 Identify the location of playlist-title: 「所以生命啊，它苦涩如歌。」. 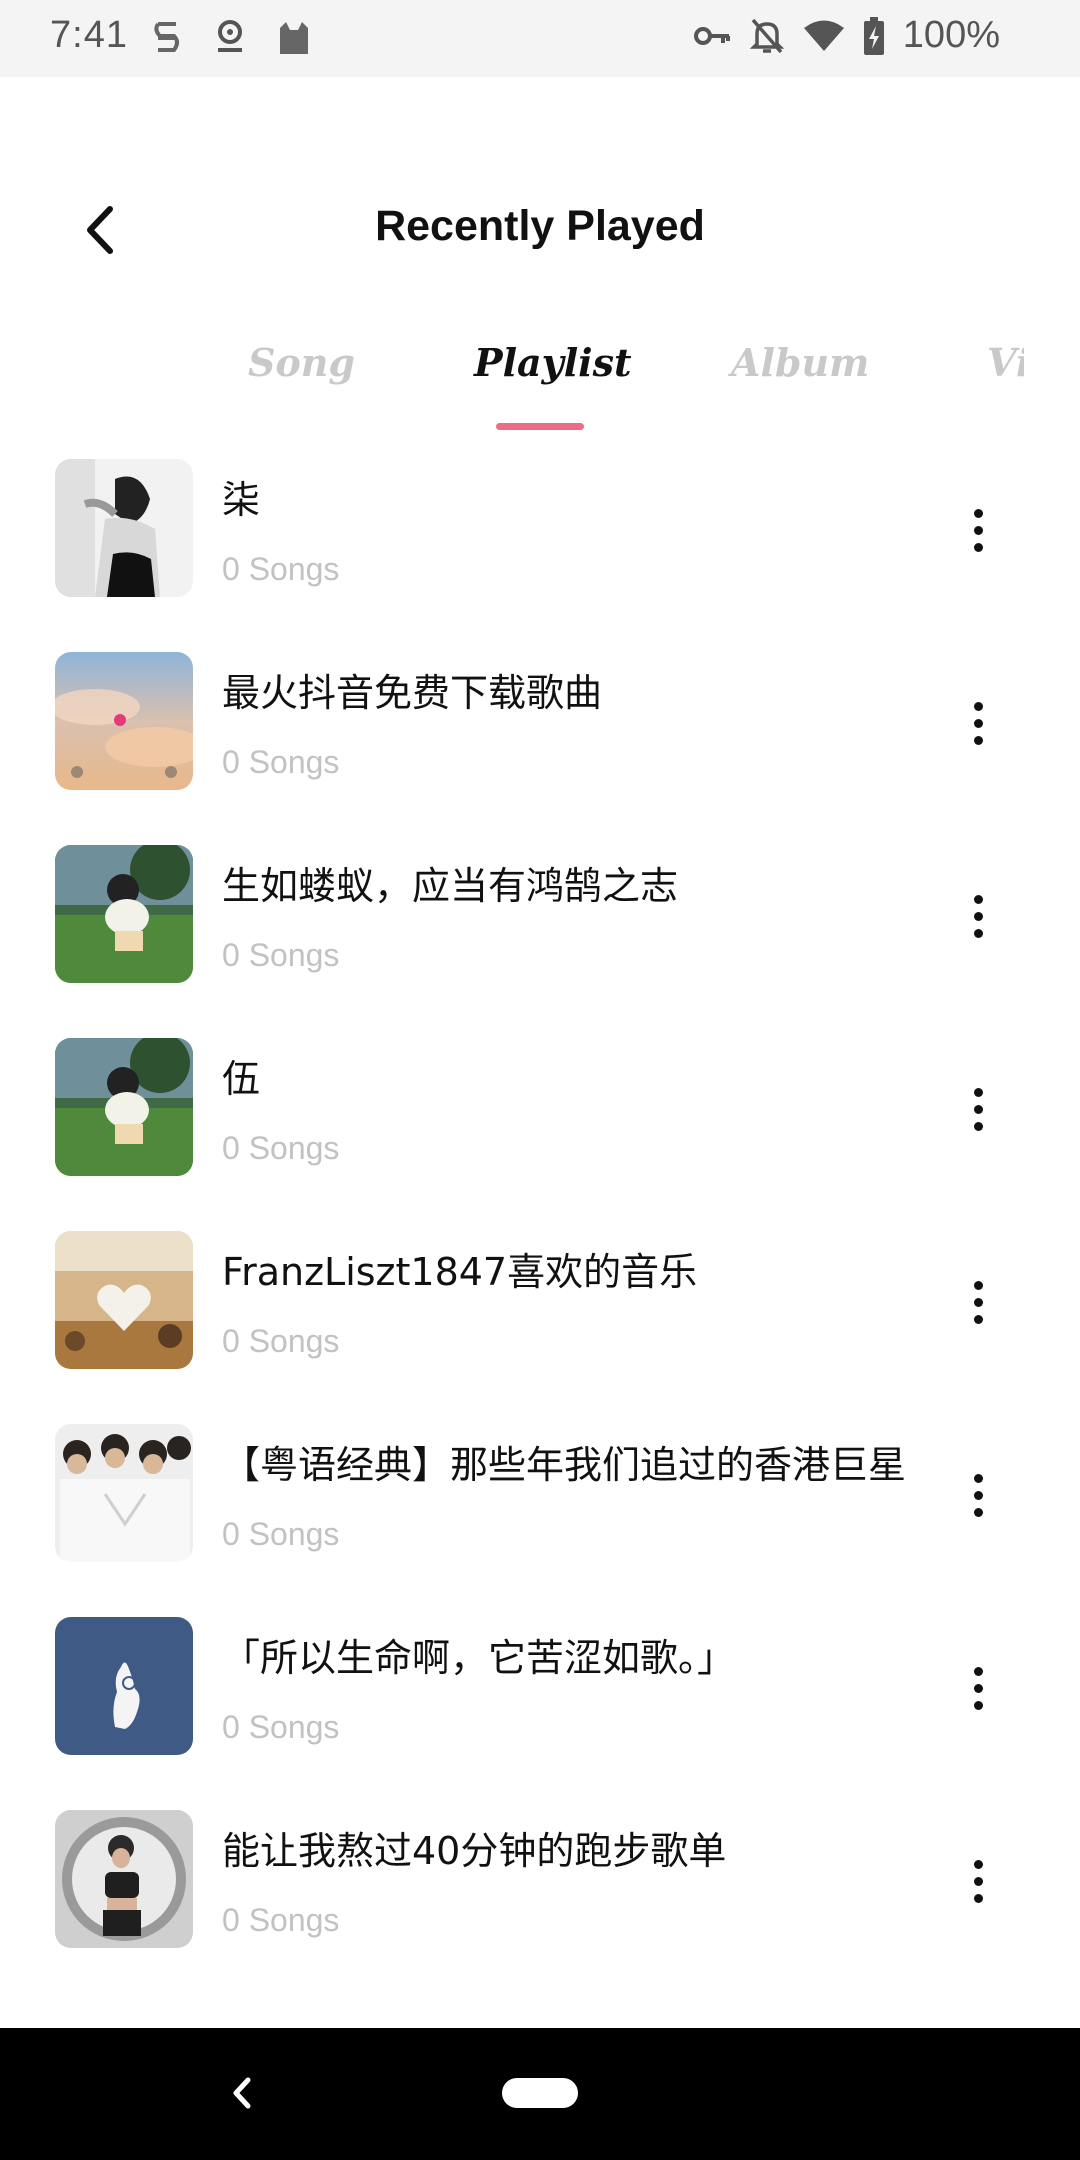
(479, 1658).